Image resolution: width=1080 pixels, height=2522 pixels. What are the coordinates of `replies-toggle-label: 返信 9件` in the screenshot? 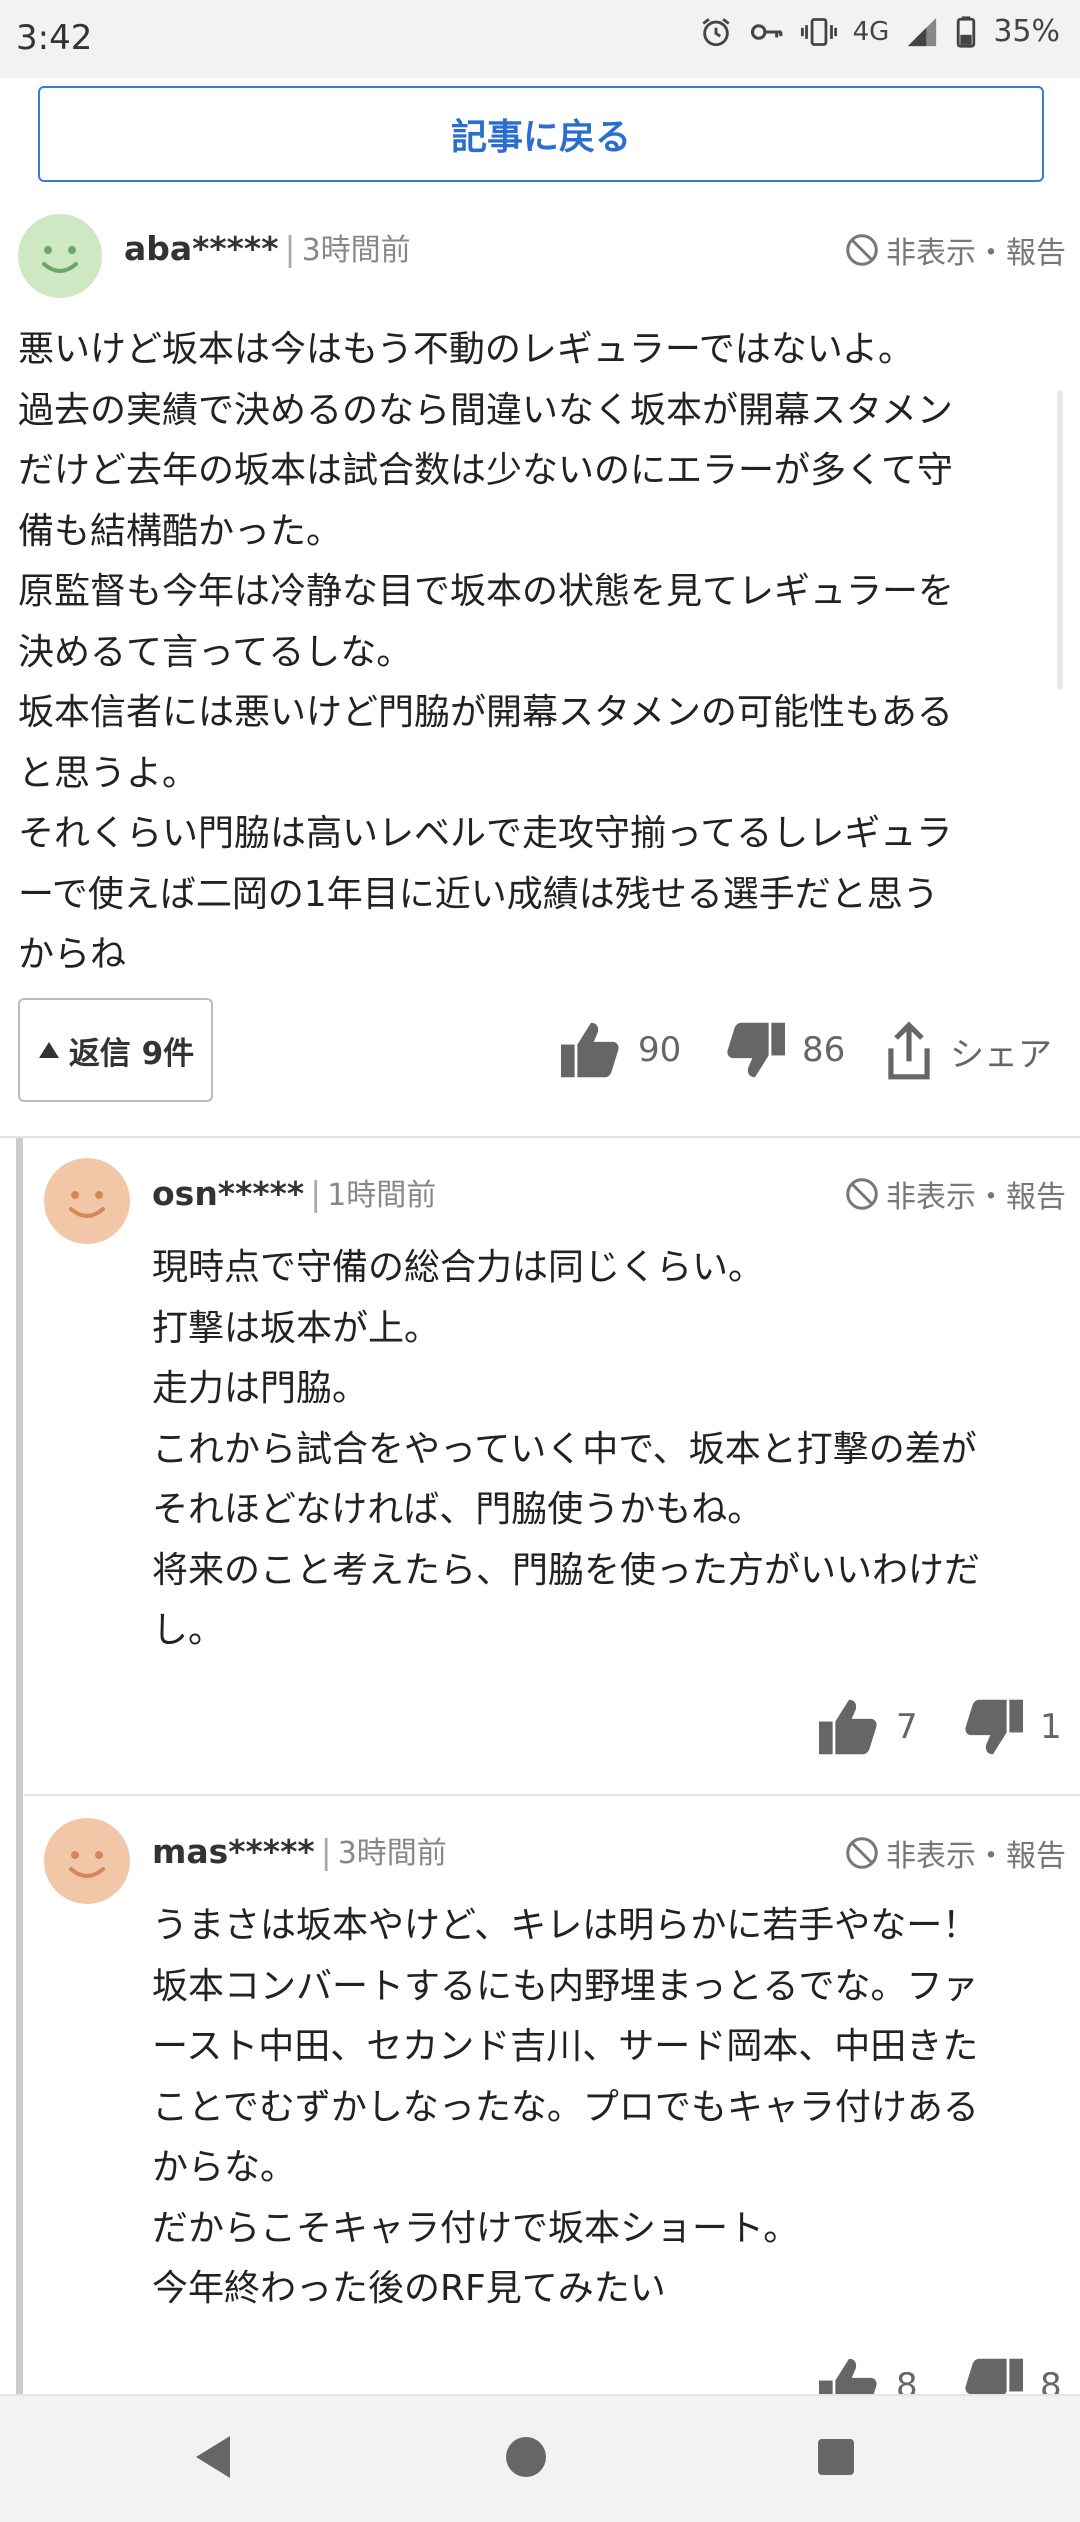 It's located at (131, 1053).